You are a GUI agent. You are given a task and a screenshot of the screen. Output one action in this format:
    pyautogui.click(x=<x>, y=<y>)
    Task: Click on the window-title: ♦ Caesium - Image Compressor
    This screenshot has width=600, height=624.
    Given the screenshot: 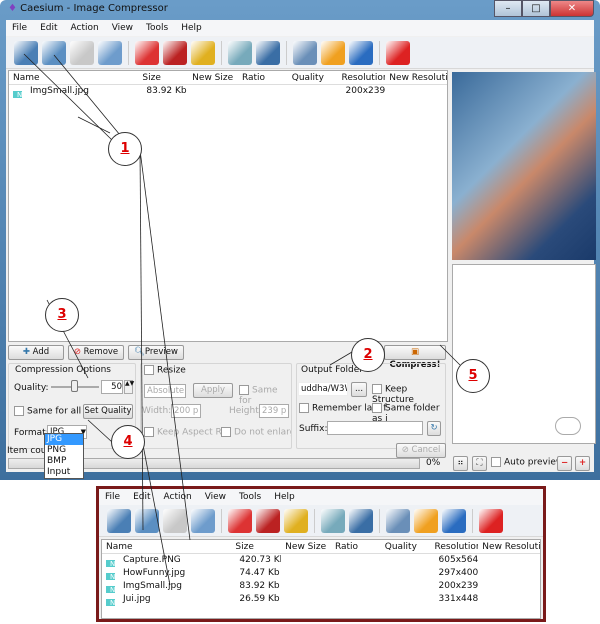 What is the action you would take?
    pyautogui.click(x=88, y=8)
    